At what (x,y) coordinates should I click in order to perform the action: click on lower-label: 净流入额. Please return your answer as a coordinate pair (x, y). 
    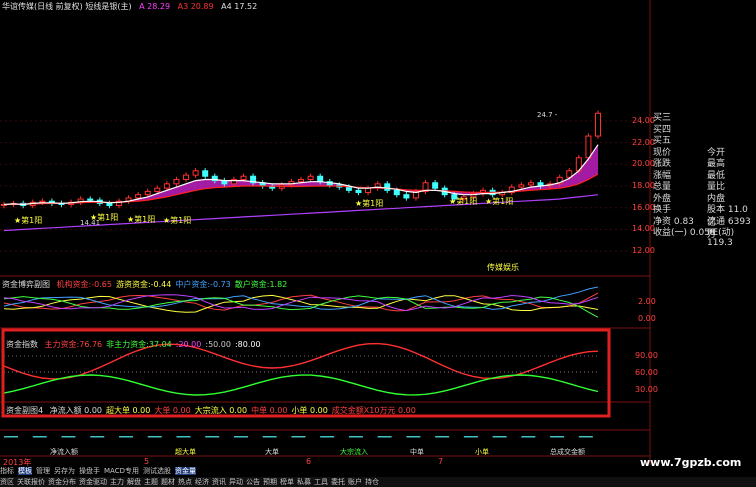
    Looking at the image, I should click on (64, 452).